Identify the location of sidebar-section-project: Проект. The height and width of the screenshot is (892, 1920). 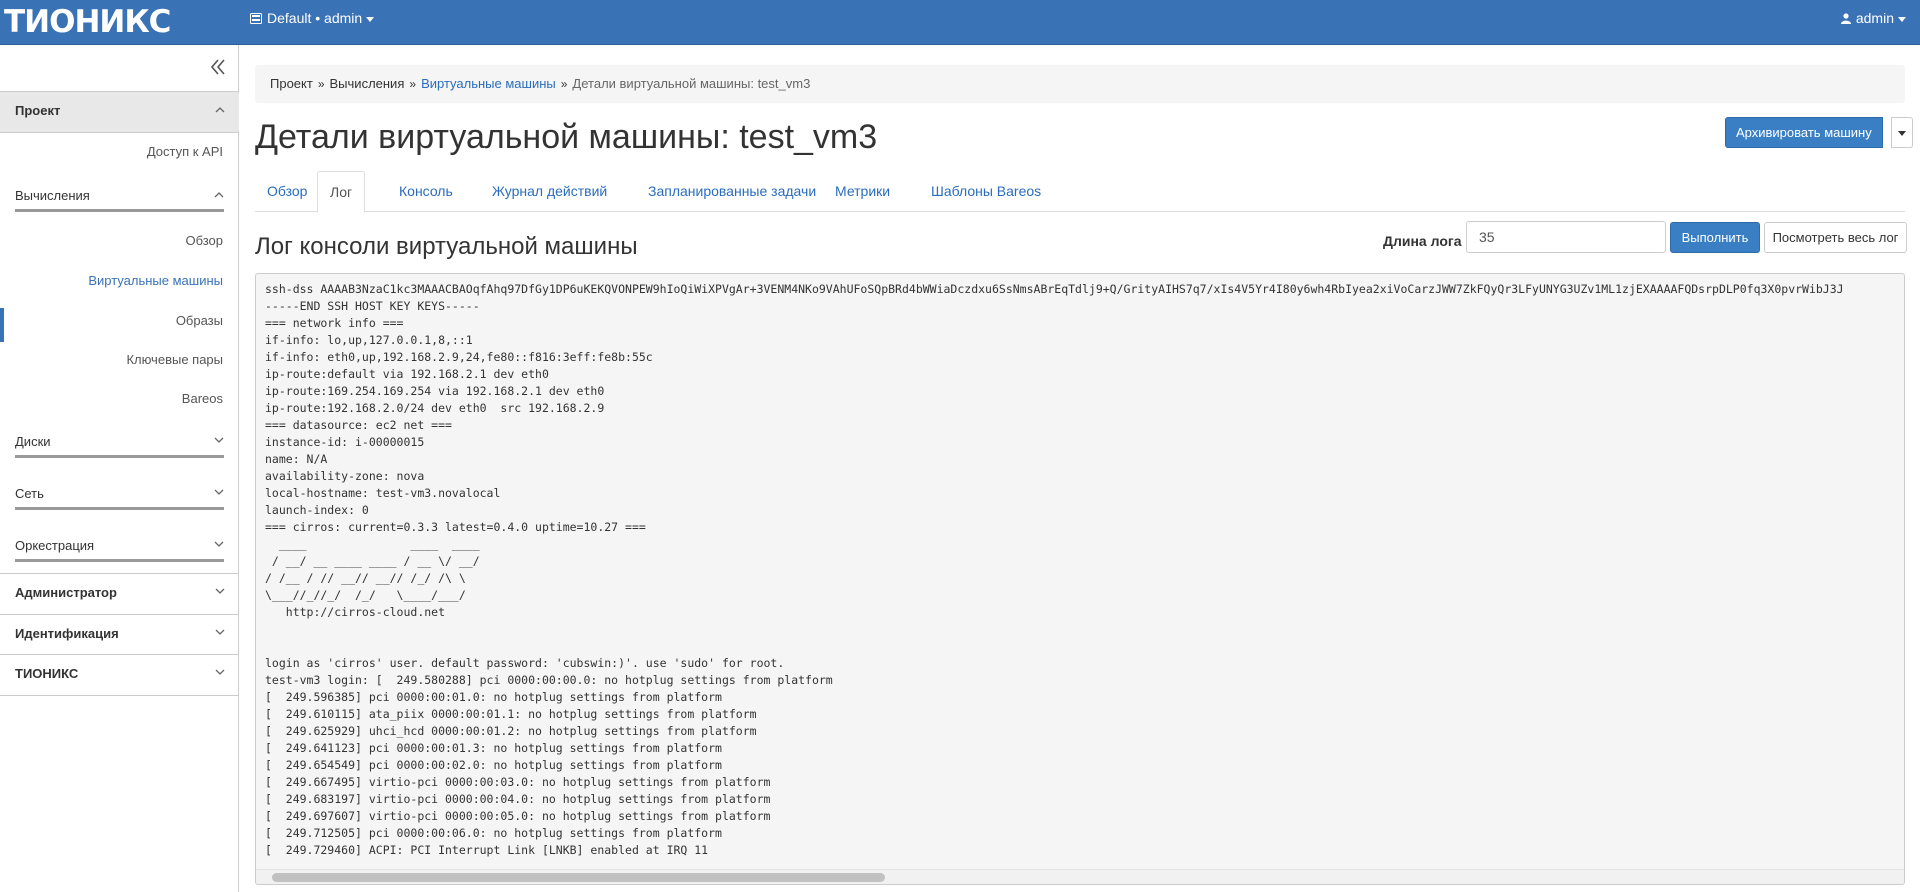
(119, 112).